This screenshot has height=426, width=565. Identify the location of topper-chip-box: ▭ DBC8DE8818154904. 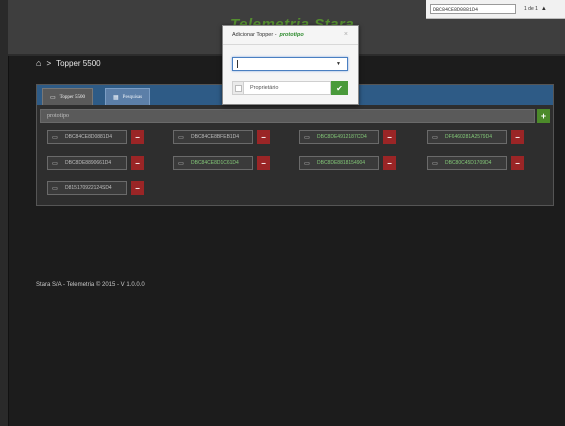
(339, 163).